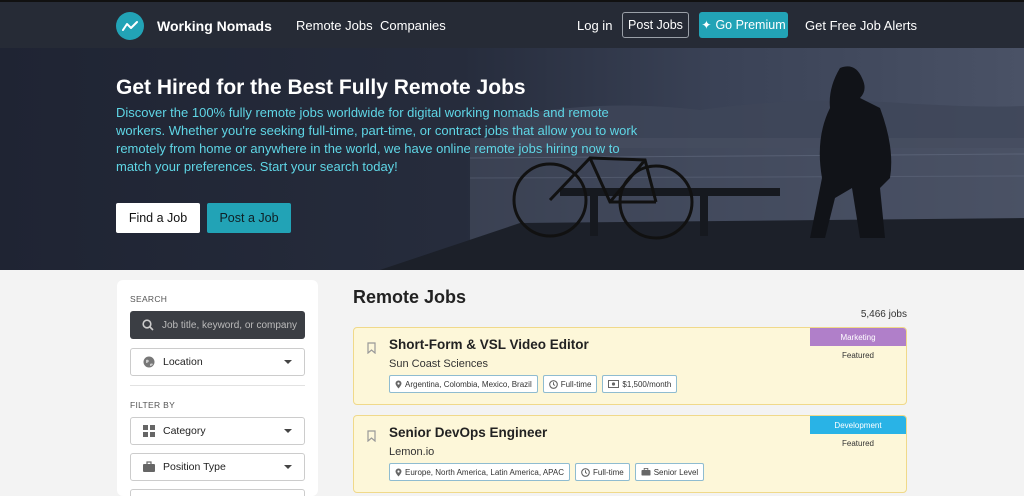 The image size is (1024, 496). What do you see at coordinates (148, 325) in the screenshot?
I see `search-icon` at bounding box center [148, 325].